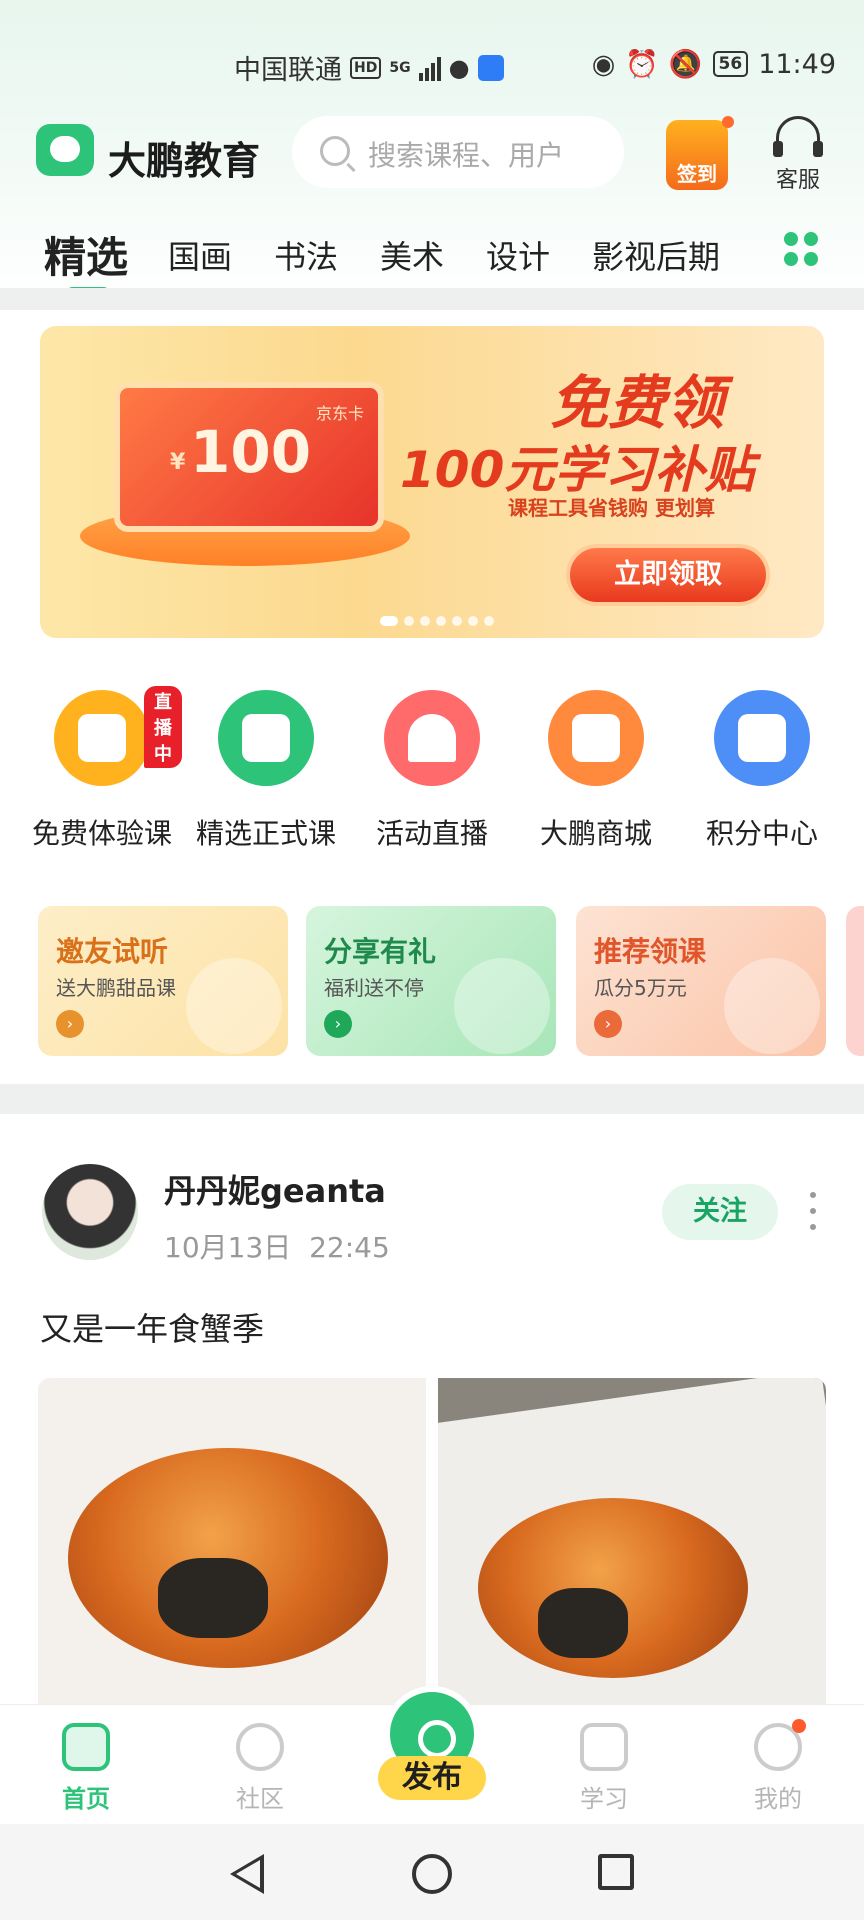 This screenshot has height=1920, width=864. I want to click on card-label: 京东卡, so click(339, 413).